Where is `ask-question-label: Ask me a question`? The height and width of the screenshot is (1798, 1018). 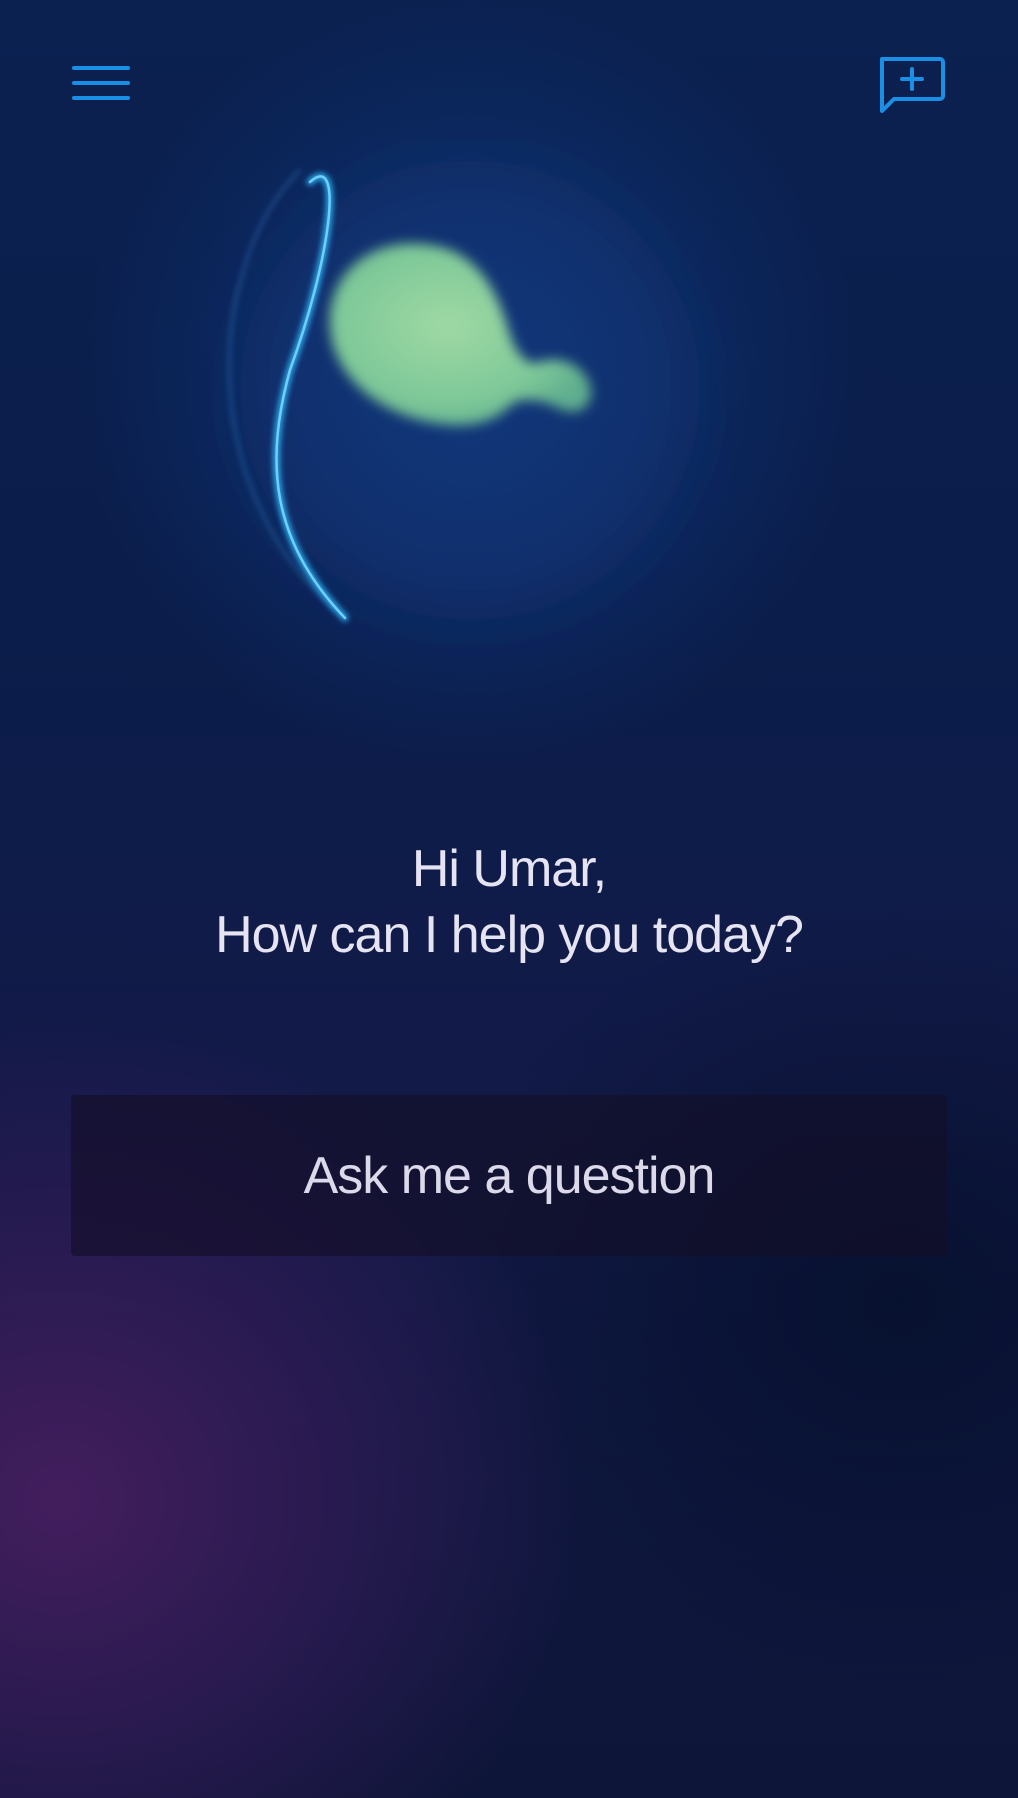
ask-question-label: Ask me a question is located at coordinates (509, 1175).